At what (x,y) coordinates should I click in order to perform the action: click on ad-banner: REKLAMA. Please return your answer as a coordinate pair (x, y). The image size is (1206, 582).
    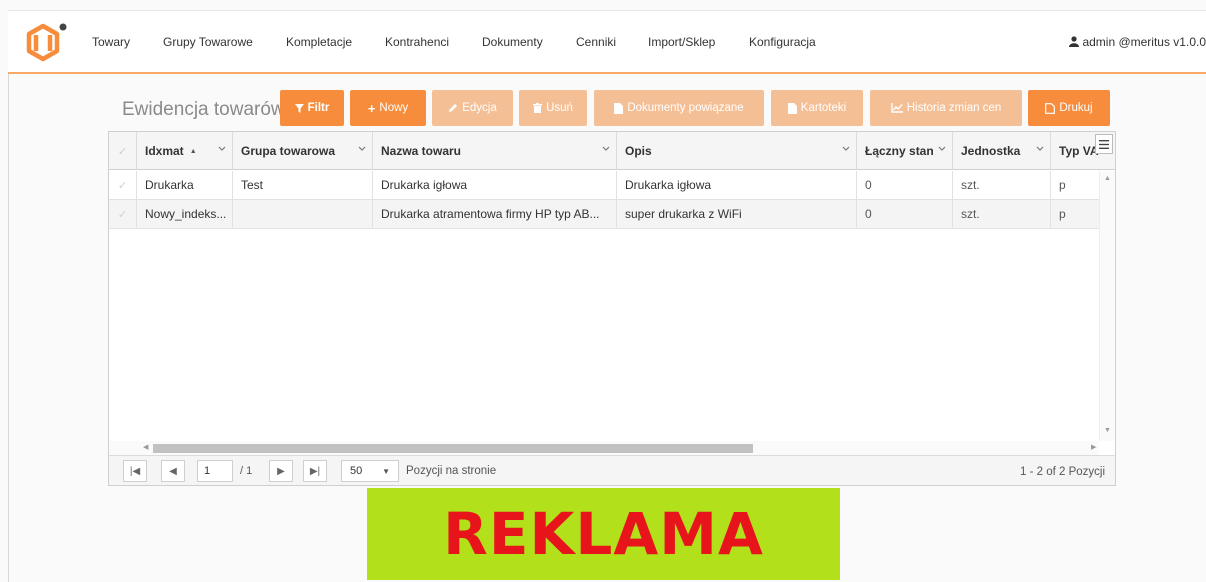
    Looking at the image, I should click on (603, 534).